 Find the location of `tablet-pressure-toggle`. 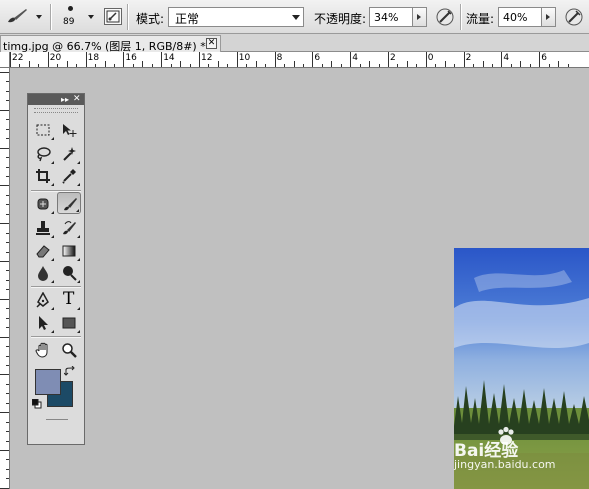

tablet-pressure-toggle is located at coordinates (574, 17).